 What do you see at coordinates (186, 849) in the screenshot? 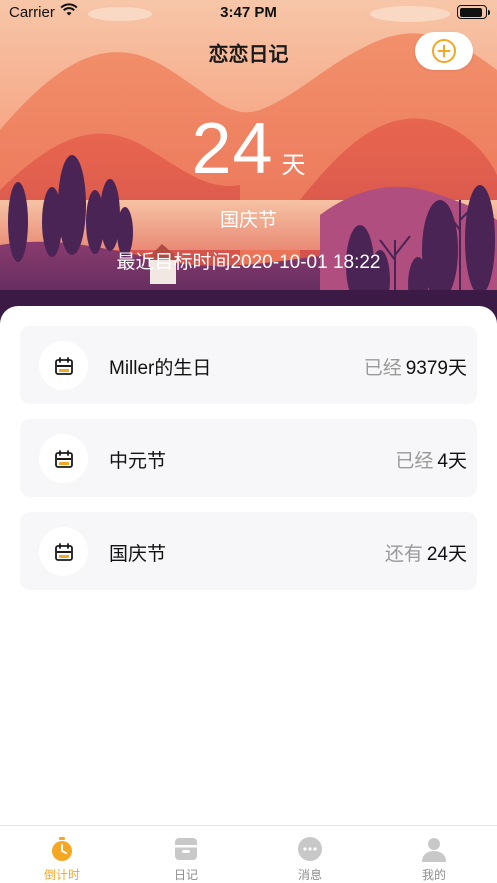
I see `diary-icon` at bounding box center [186, 849].